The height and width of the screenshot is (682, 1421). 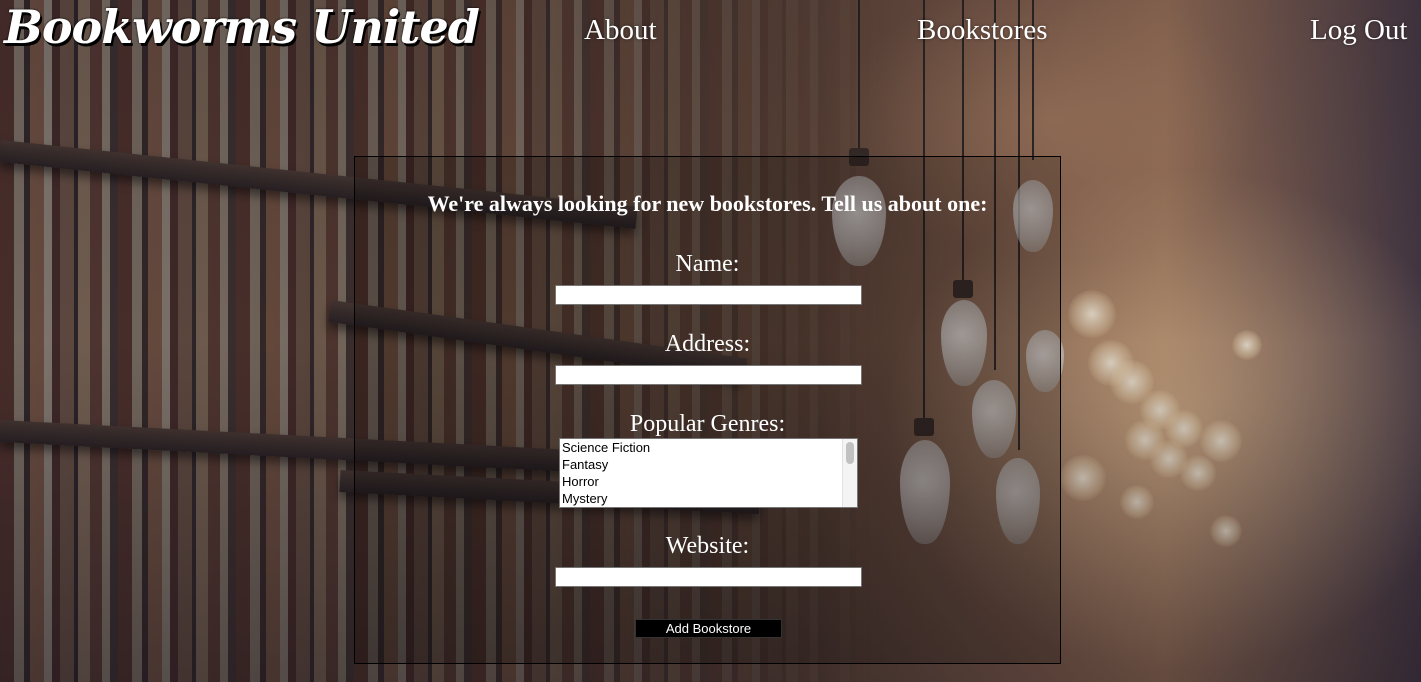 What do you see at coordinates (707, 546) in the screenshot?
I see `website-label: Website:` at bounding box center [707, 546].